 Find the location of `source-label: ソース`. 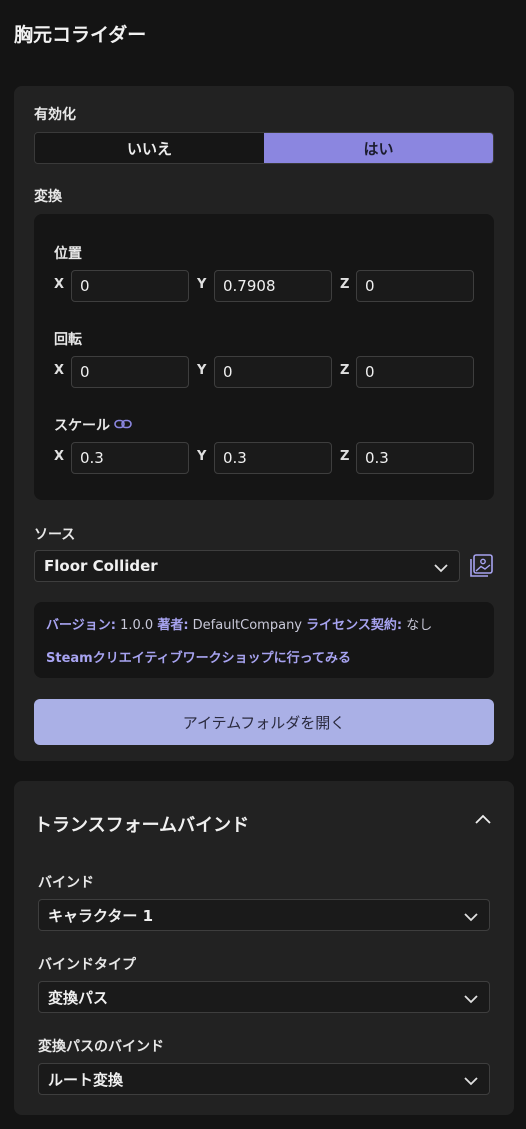

source-label: ソース is located at coordinates (55, 535).